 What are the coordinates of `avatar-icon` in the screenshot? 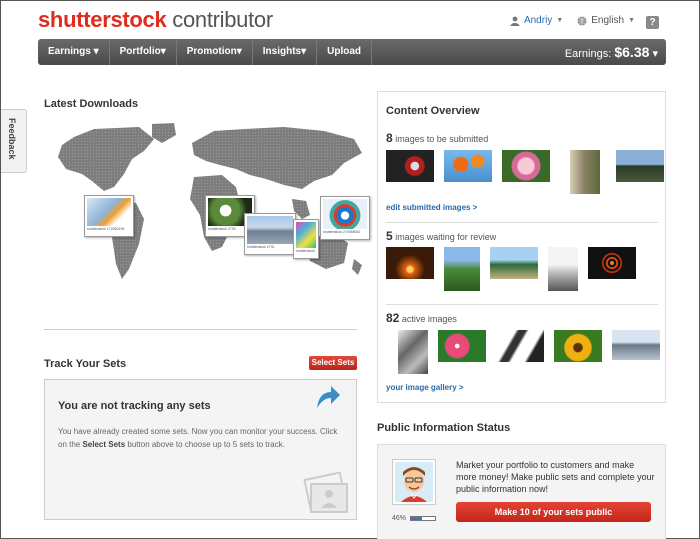 It's located at (414, 482).